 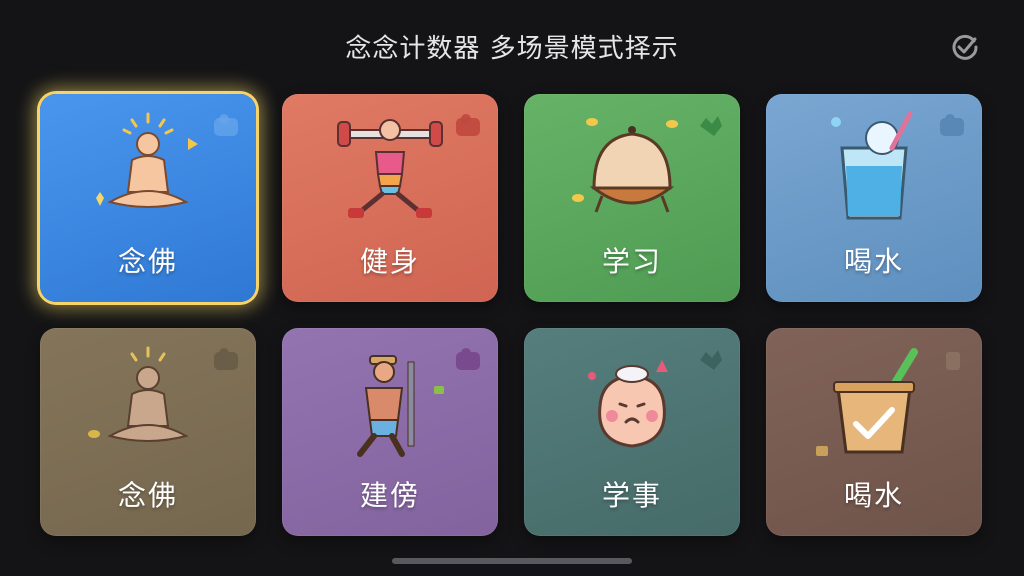 What do you see at coordinates (872, 165) in the screenshot?
I see `water-glass-icon` at bounding box center [872, 165].